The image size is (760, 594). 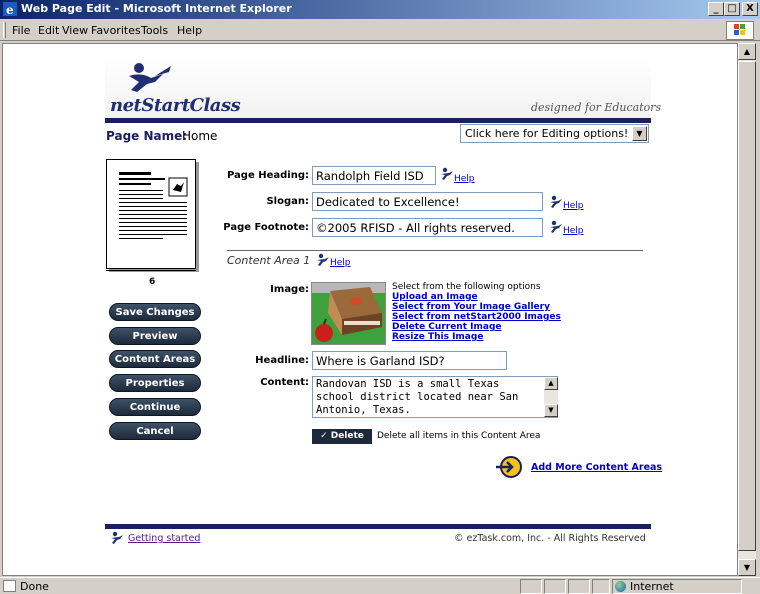 What do you see at coordinates (551, 397) in the screenshot?
I see `textarea-scrollbar: ▲ ▼` at bounding box center [551, 397].